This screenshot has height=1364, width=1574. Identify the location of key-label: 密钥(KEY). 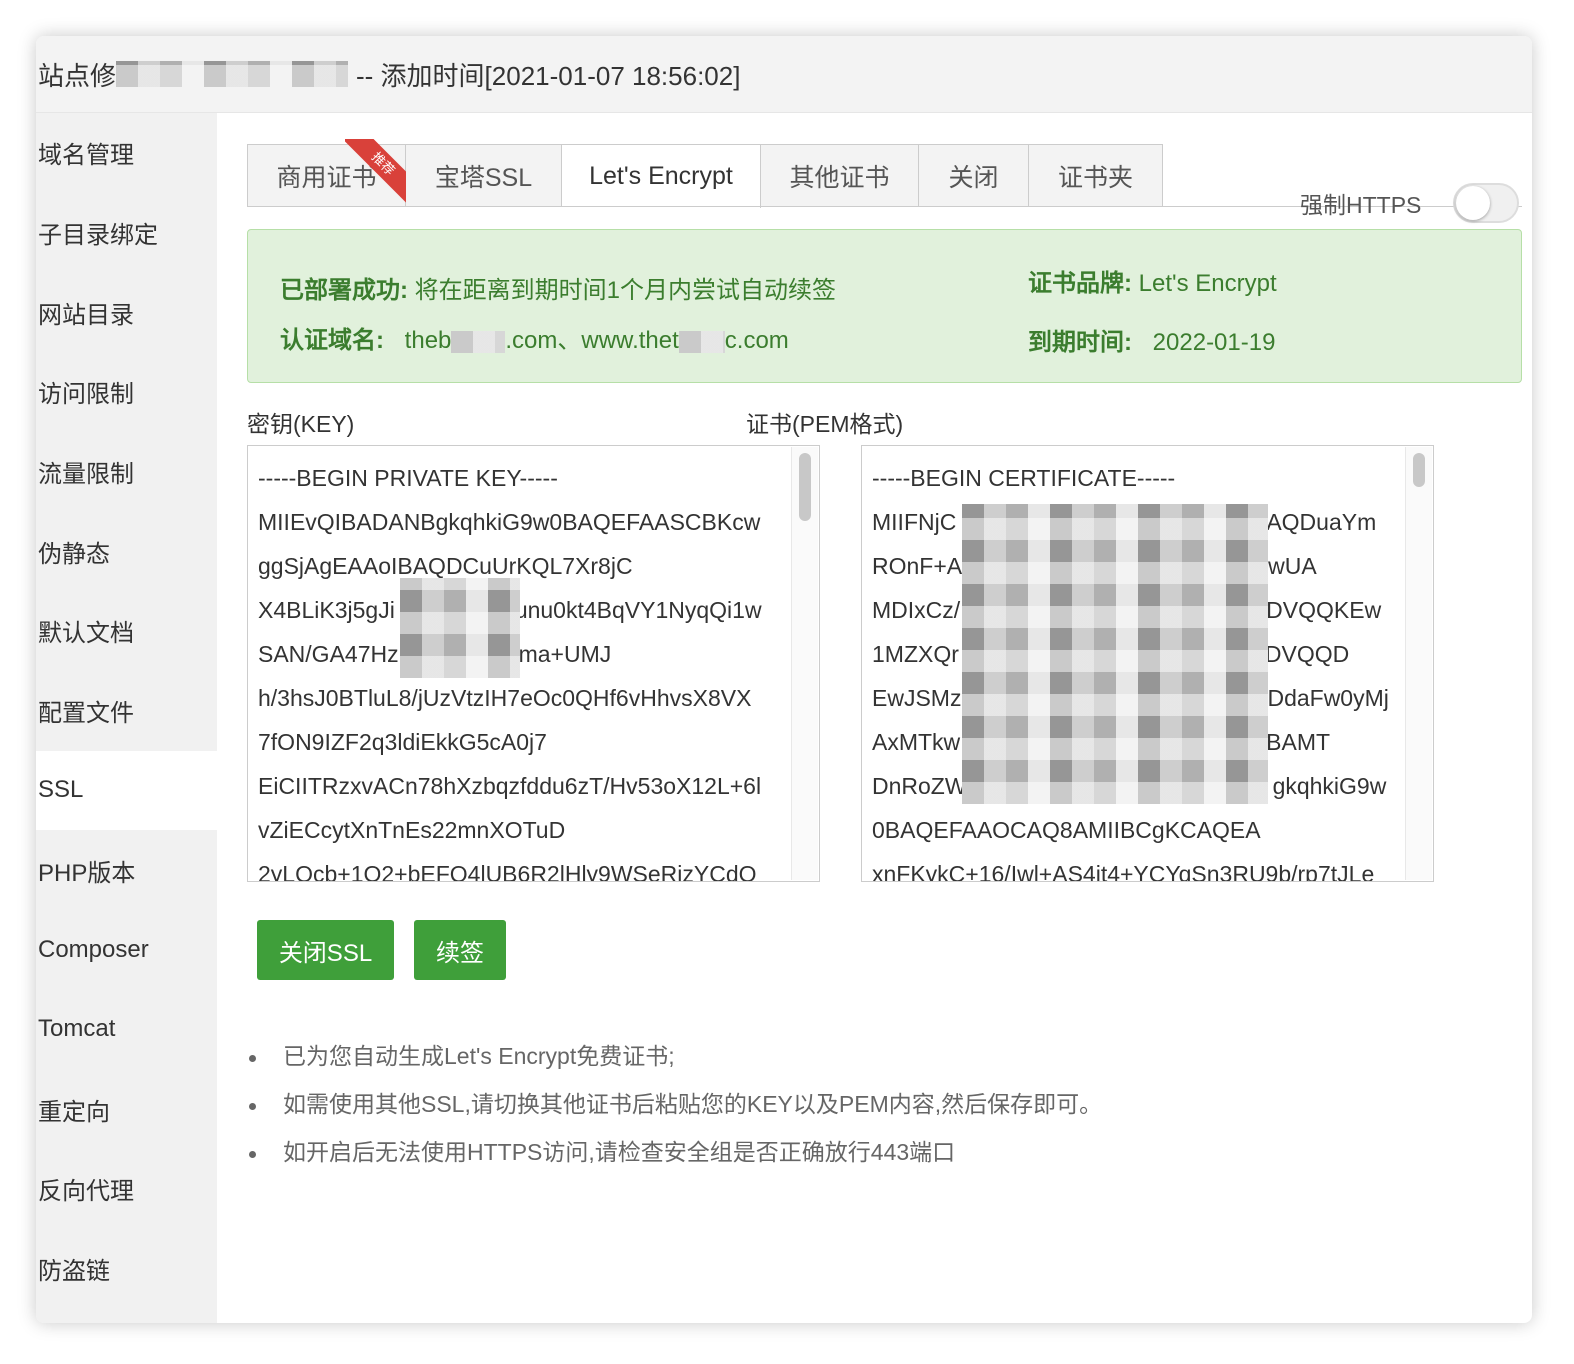
(301, 424).